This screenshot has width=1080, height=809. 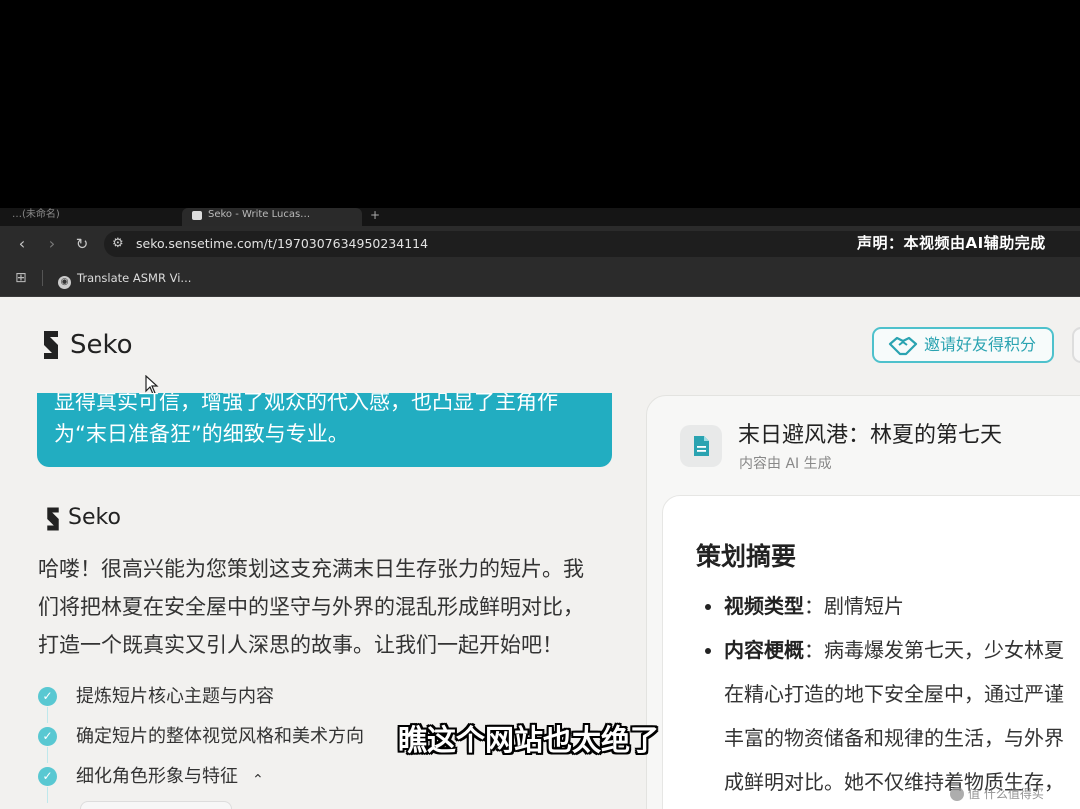 I want to click on item-continuation: 丰富的物资储备和规律的生活，与外界, so click(x=894, y=738).